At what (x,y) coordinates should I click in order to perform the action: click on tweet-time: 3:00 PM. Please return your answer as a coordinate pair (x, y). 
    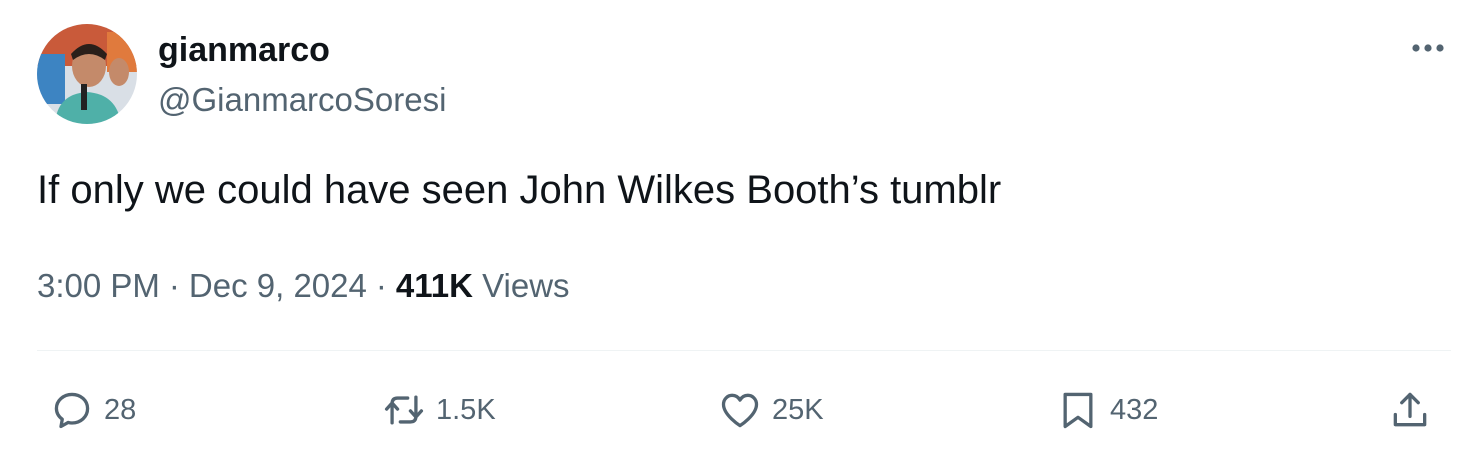
    Looking at the image, I should click on (98, 285).